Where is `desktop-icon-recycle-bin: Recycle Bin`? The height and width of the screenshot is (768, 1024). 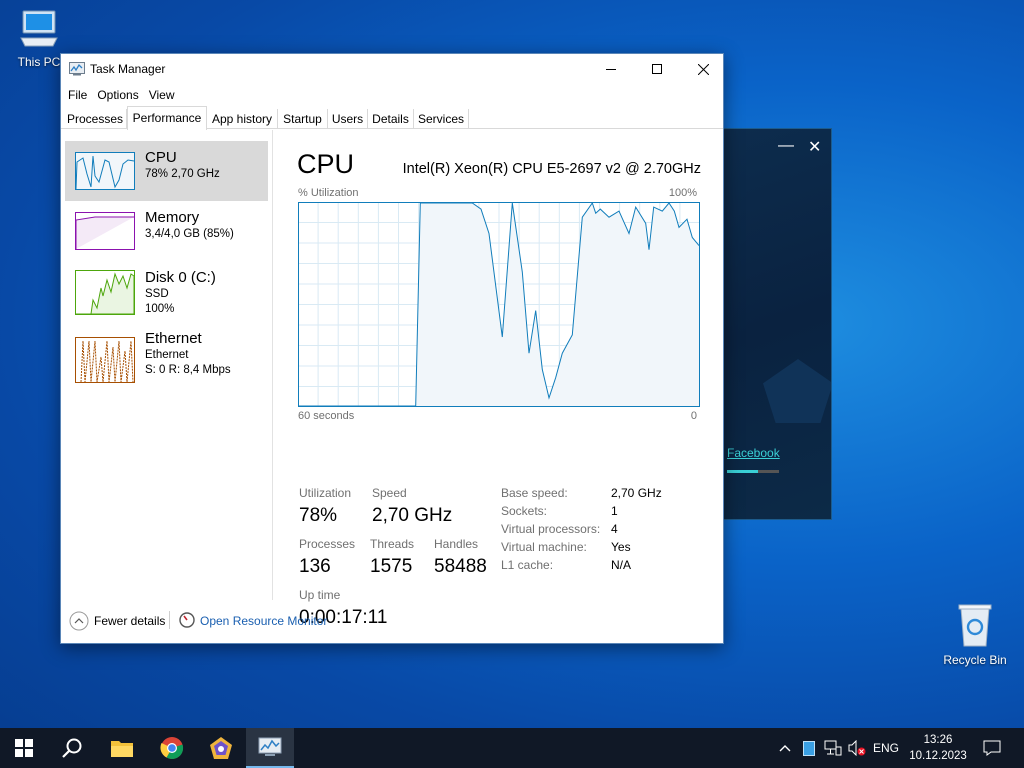
desktop-icon-recycle-bin: Recycle Bin is located at coordinates (975, 634).